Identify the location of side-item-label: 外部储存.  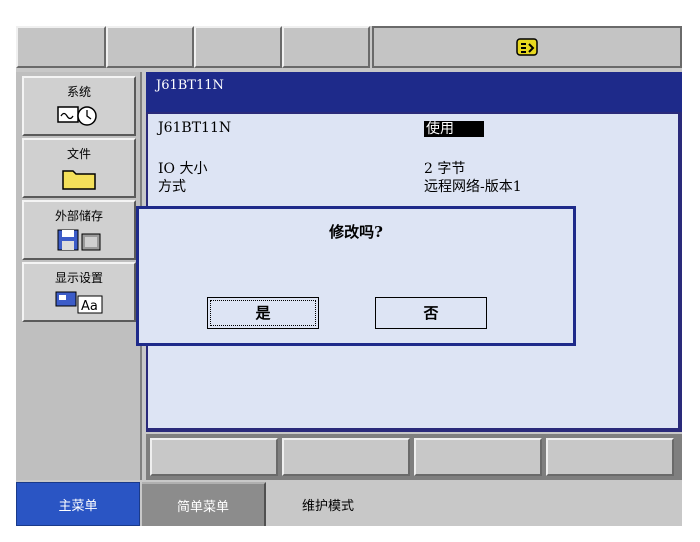
(78, 216).